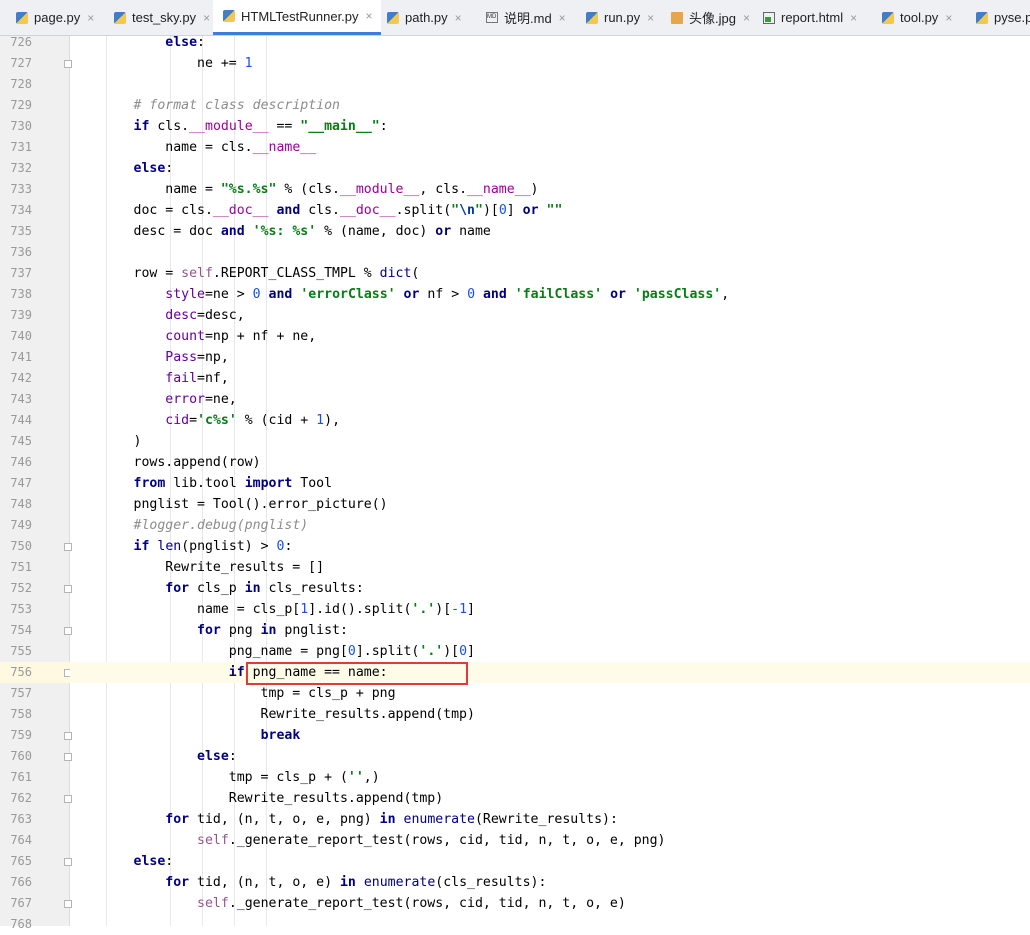 This screenshot has height=935, width=1030. Describe the element at coordinates (550, 273) in the screenshot. I see `code-line: row = self.REPORT_CLASS_TMPL % dict(` at that location.